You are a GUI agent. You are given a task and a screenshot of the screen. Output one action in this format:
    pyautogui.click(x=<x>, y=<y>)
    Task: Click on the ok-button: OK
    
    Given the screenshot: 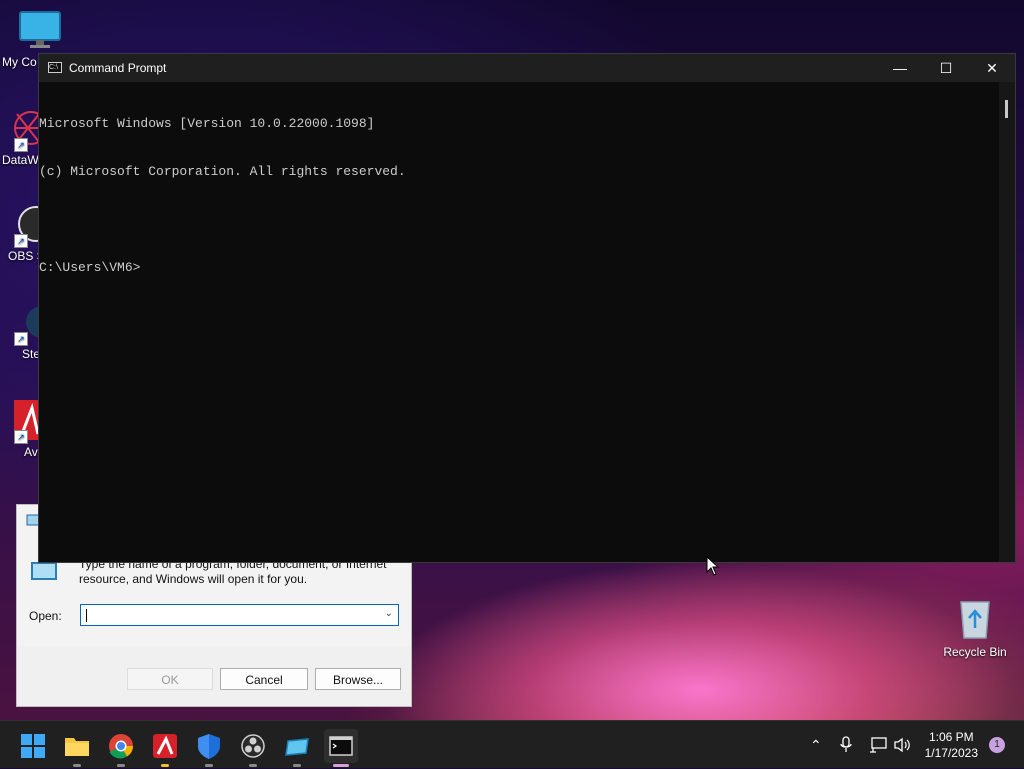 What is the action you would take?
    pyautogui.click(x=170, y=679)
    